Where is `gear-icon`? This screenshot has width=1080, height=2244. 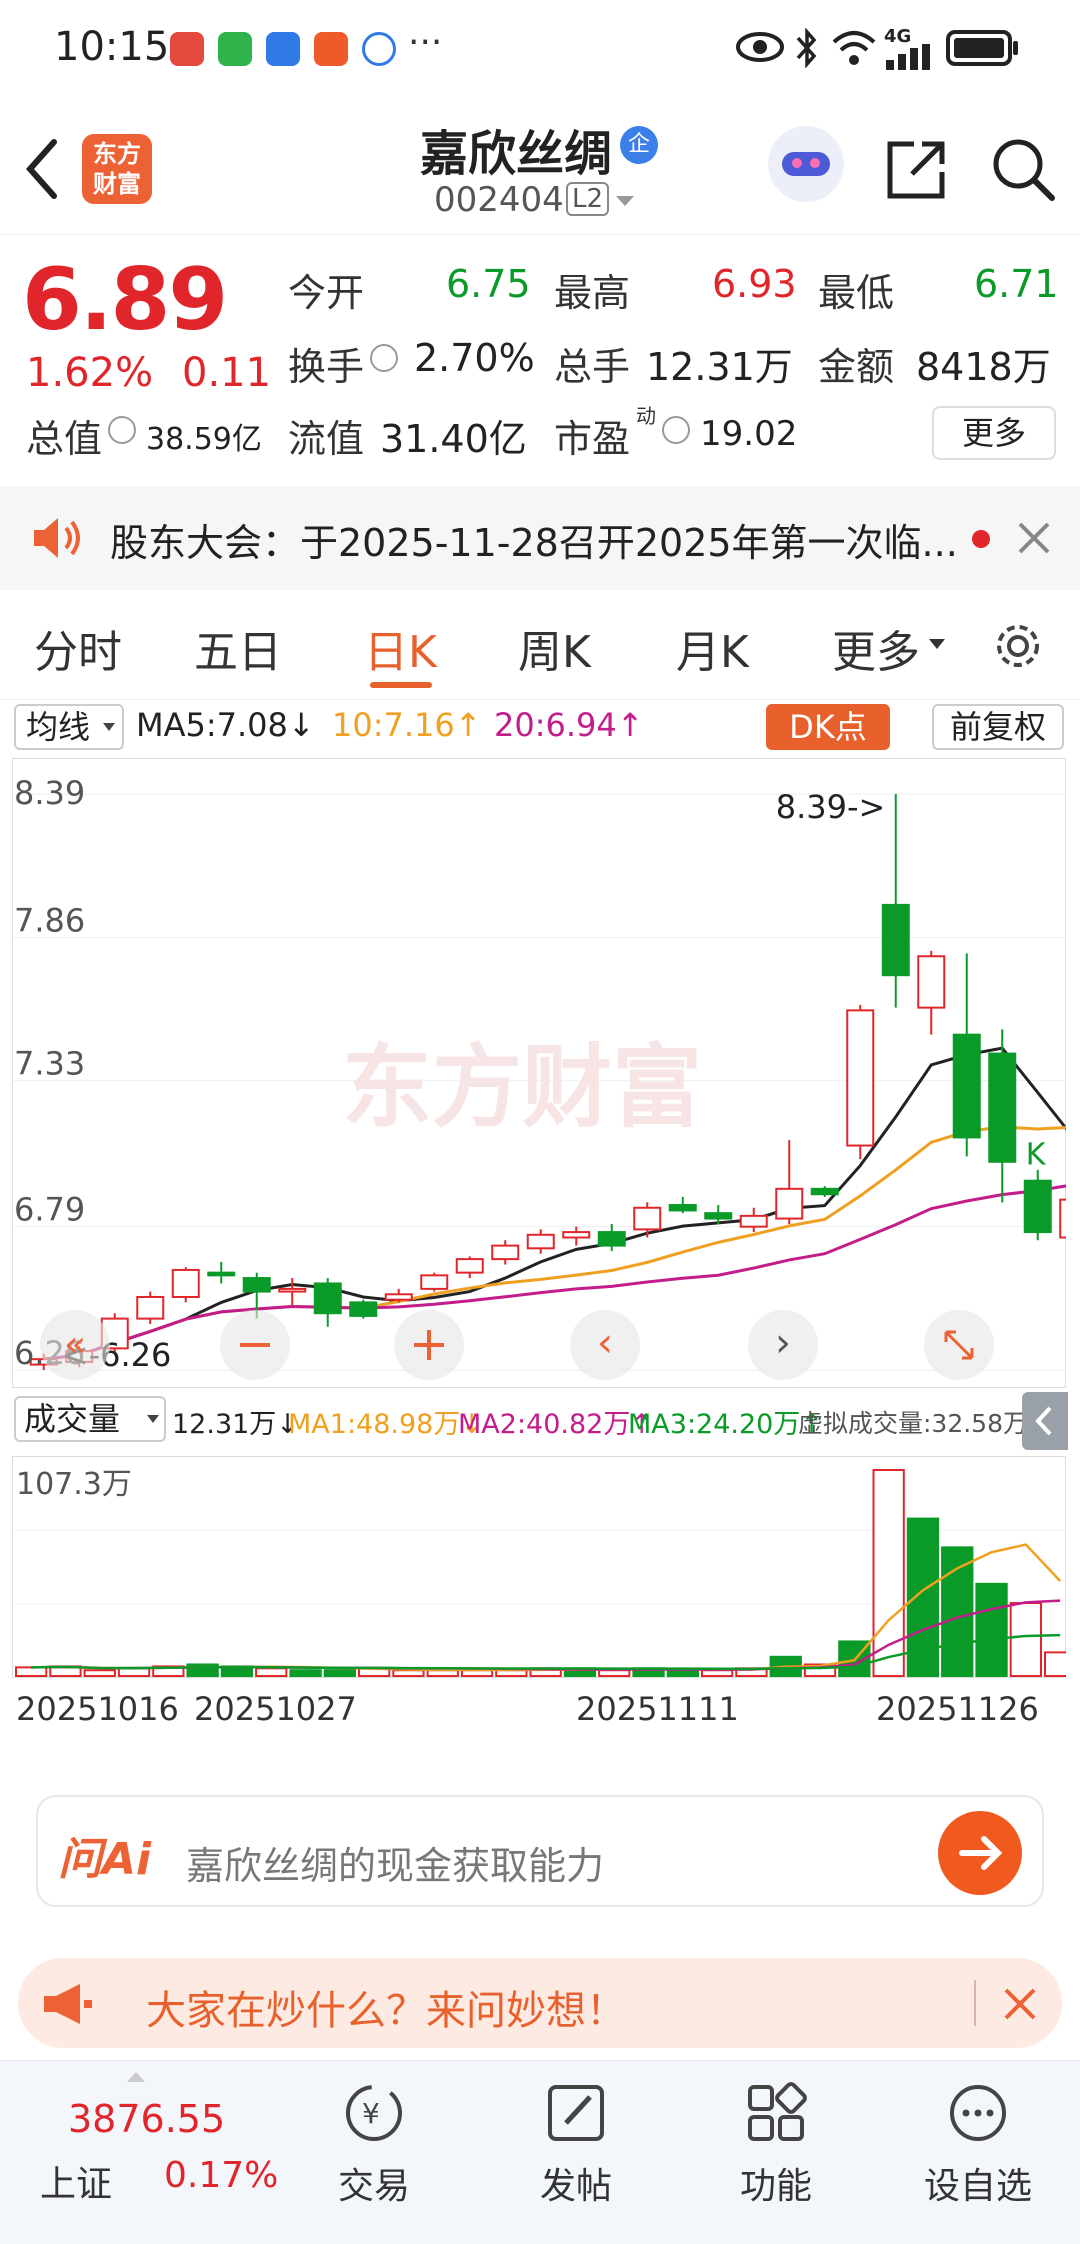
gear-icon is located at coordinates (1018, 646).